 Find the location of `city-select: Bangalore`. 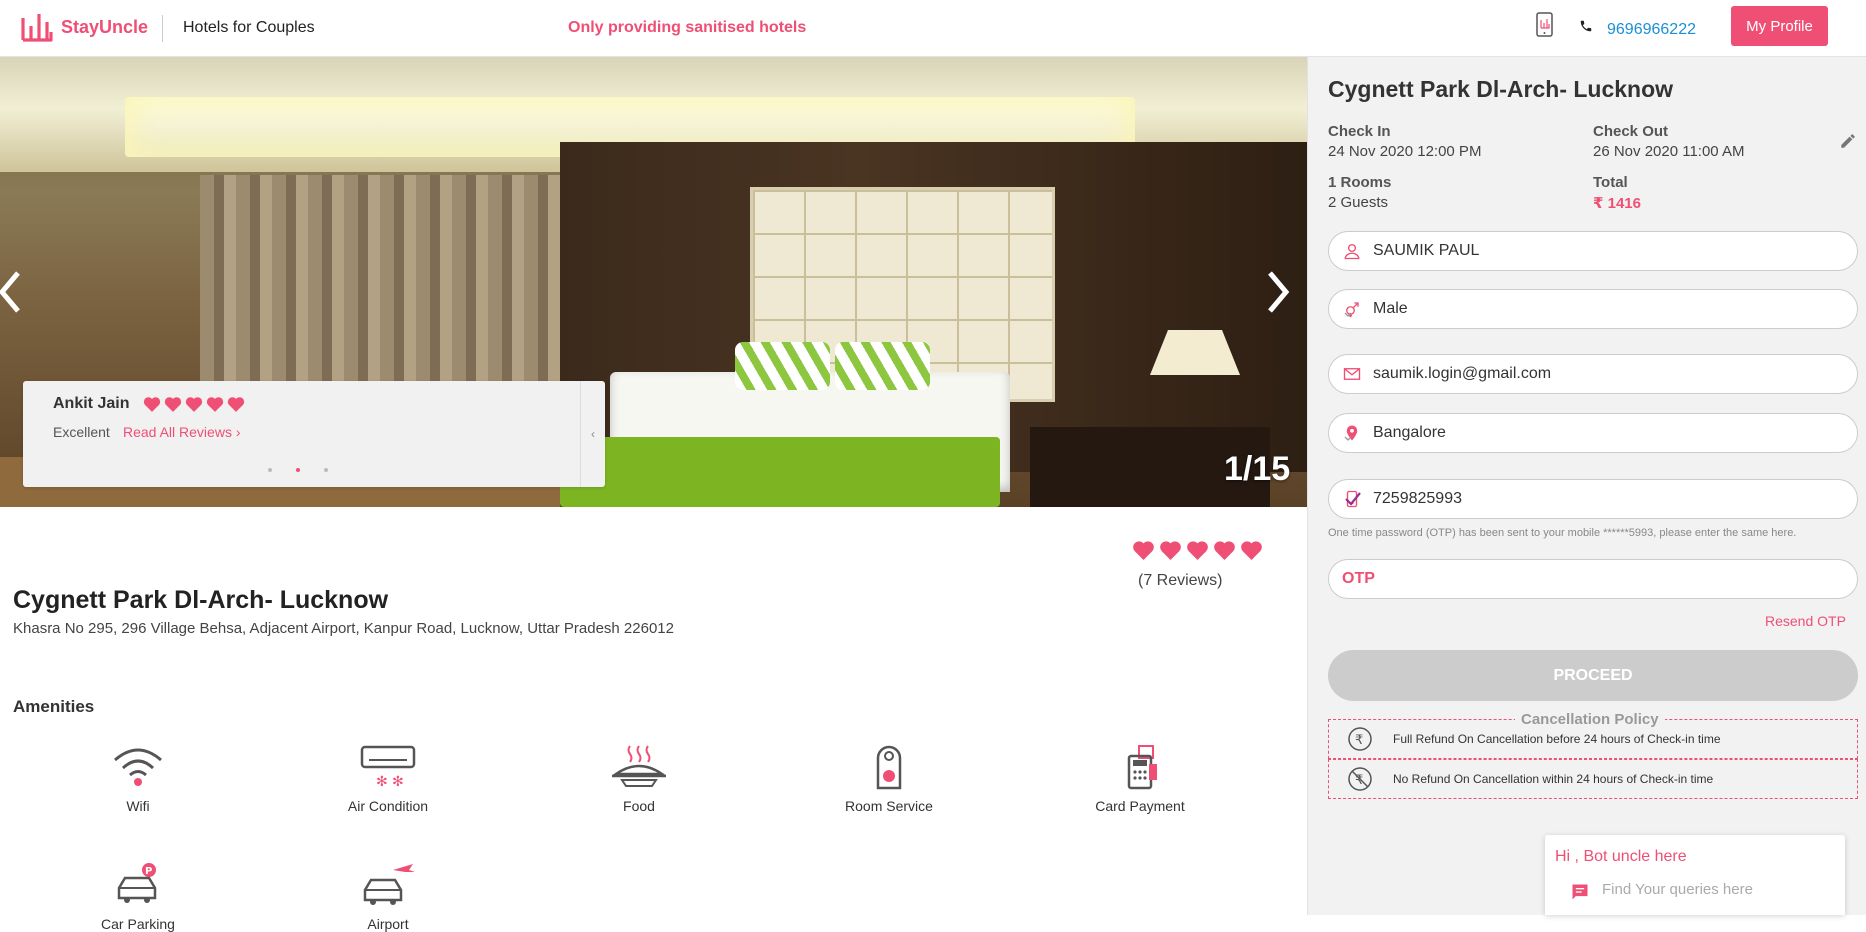

city-select: Bangalore is located at coordinates (1593, 433).